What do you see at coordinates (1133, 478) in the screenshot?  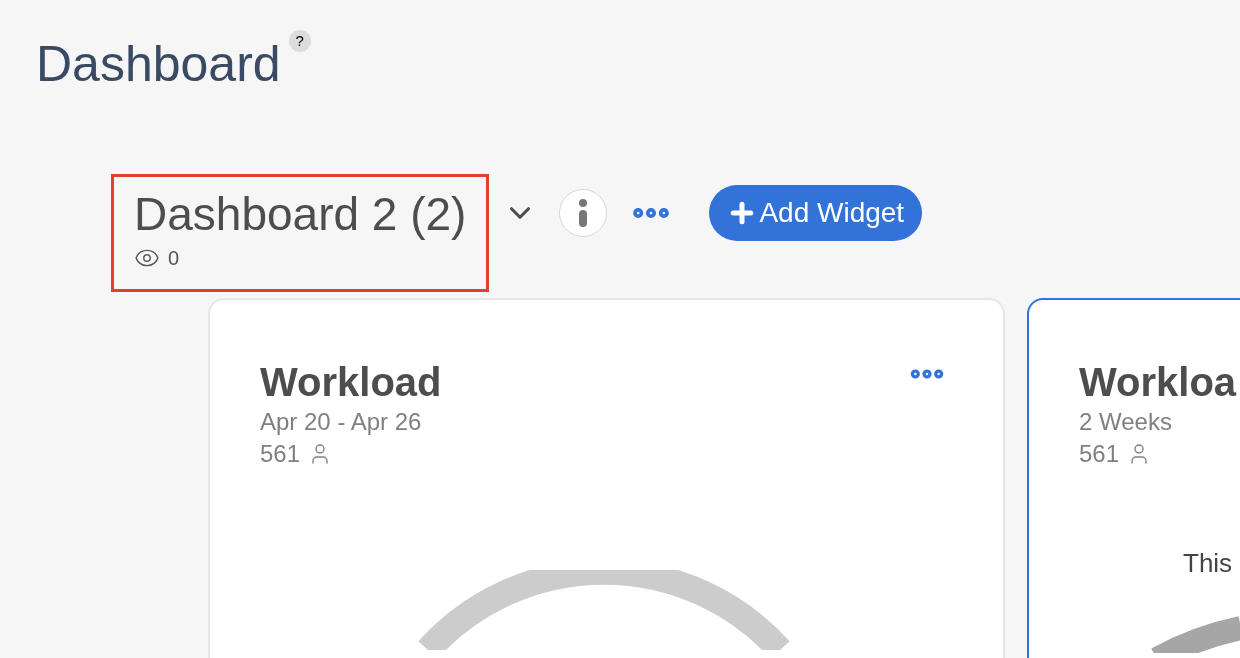 I see `widget-card: Workloa 2 Weeks 561 This` at bounding box center [1133, 478].